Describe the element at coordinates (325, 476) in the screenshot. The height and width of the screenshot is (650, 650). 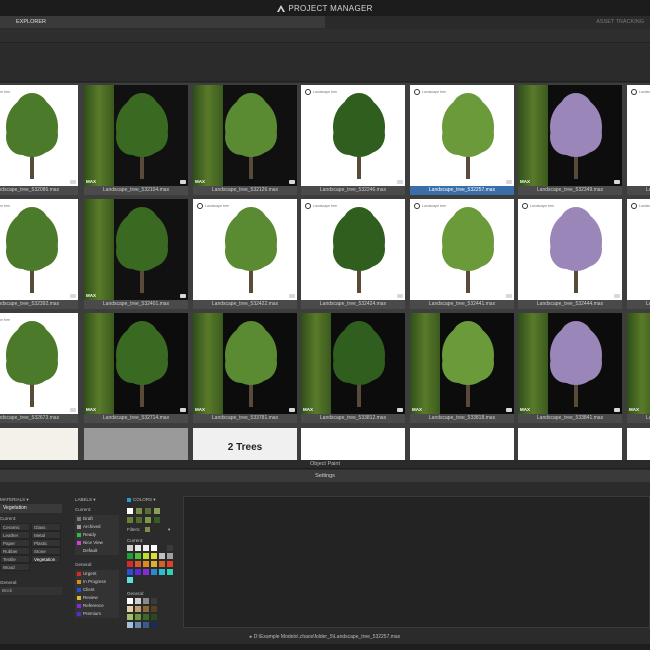
I see `settings-header: Settings` at that location.